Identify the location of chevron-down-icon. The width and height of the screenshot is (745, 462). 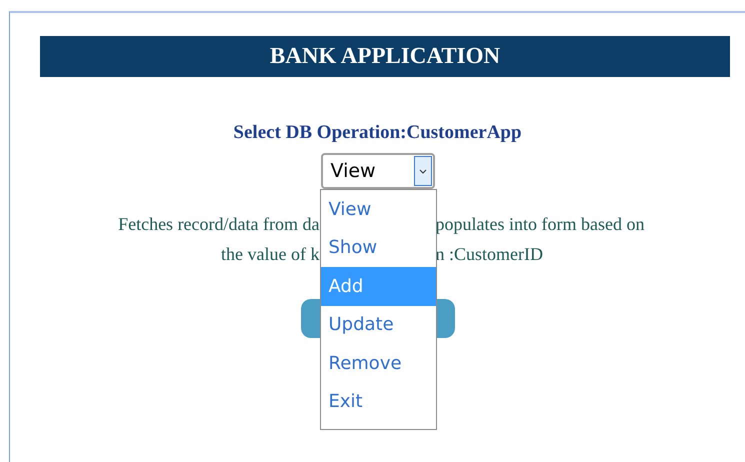
(422, 171).